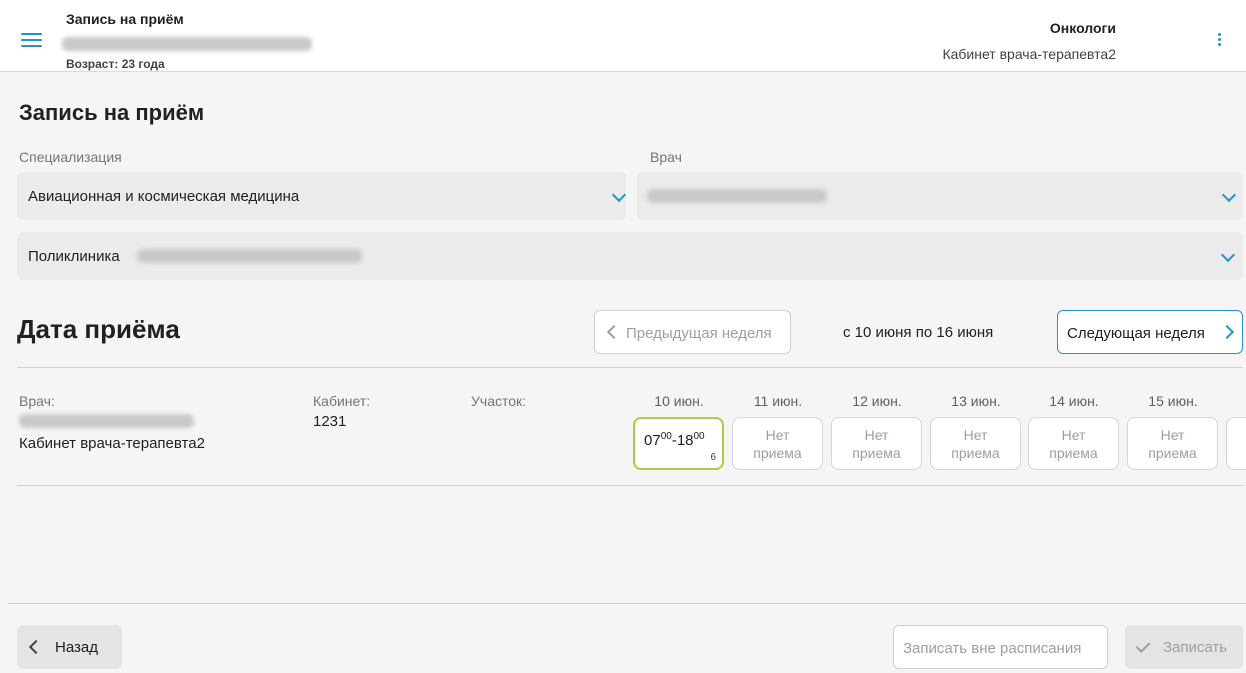 The width and height of the screenshot is (1246, 673). I want to click on book-outside-schedule-button: Записать вне расписания, so click(1000, 647).